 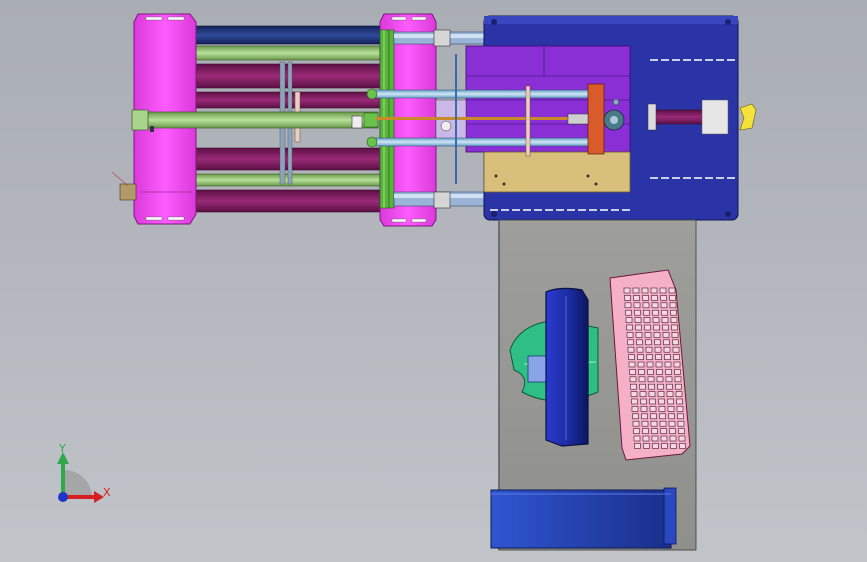 I want to click on coordinate-triad: Y X, so click(x=84, y=472).